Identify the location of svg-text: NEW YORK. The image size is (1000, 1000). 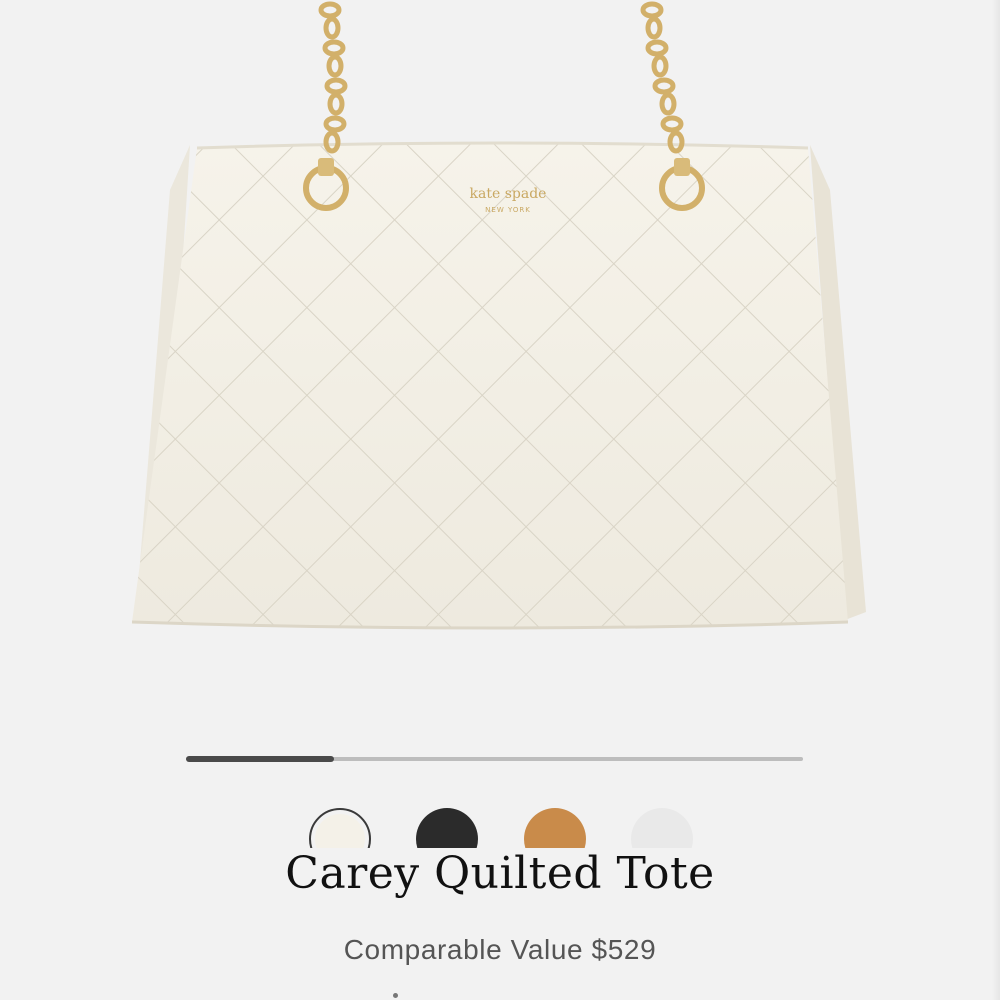
(508, 210).